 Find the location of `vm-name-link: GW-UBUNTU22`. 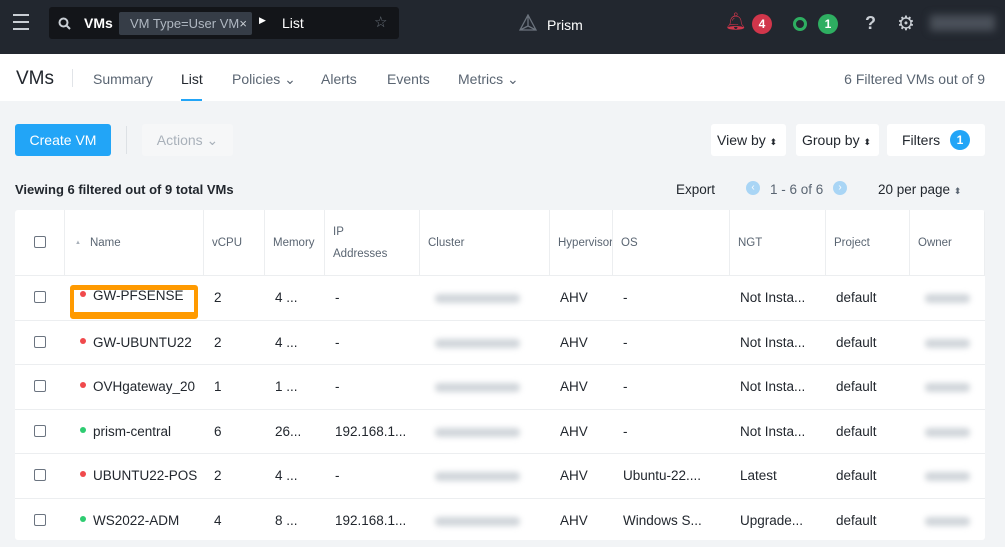

vm-name-link: GW-UBUNTU22 is located at coordinates (141, 343).